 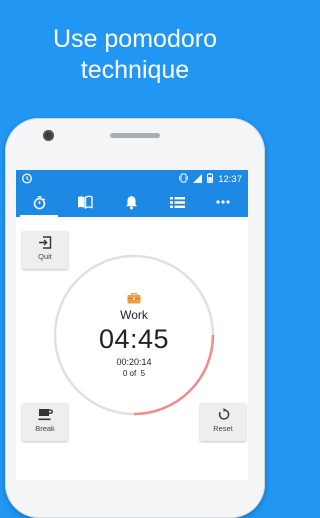 I want to click on phone-camera, so click(x=48, y=135).